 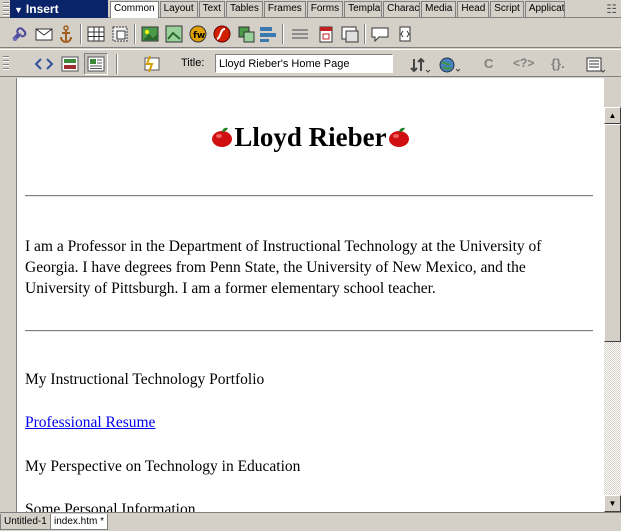 What do you see at coordinates (488, 63) in the screenshot?
I see `refresh-icon: C` at bounding box center [488, 63].